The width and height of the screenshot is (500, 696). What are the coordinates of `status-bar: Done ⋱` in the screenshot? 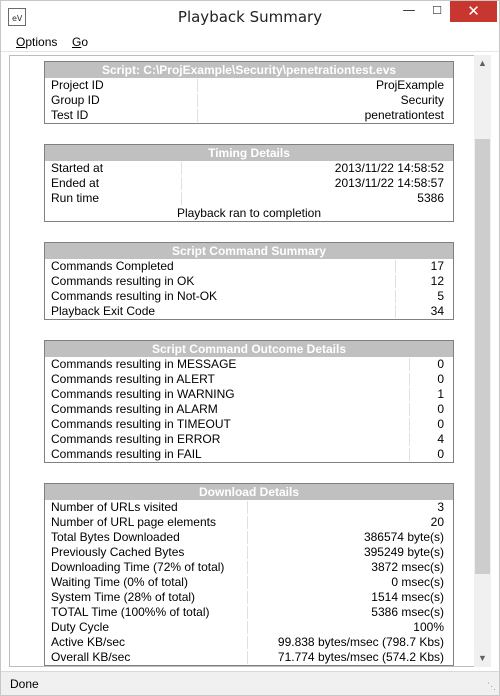 It's located at (250, 683).